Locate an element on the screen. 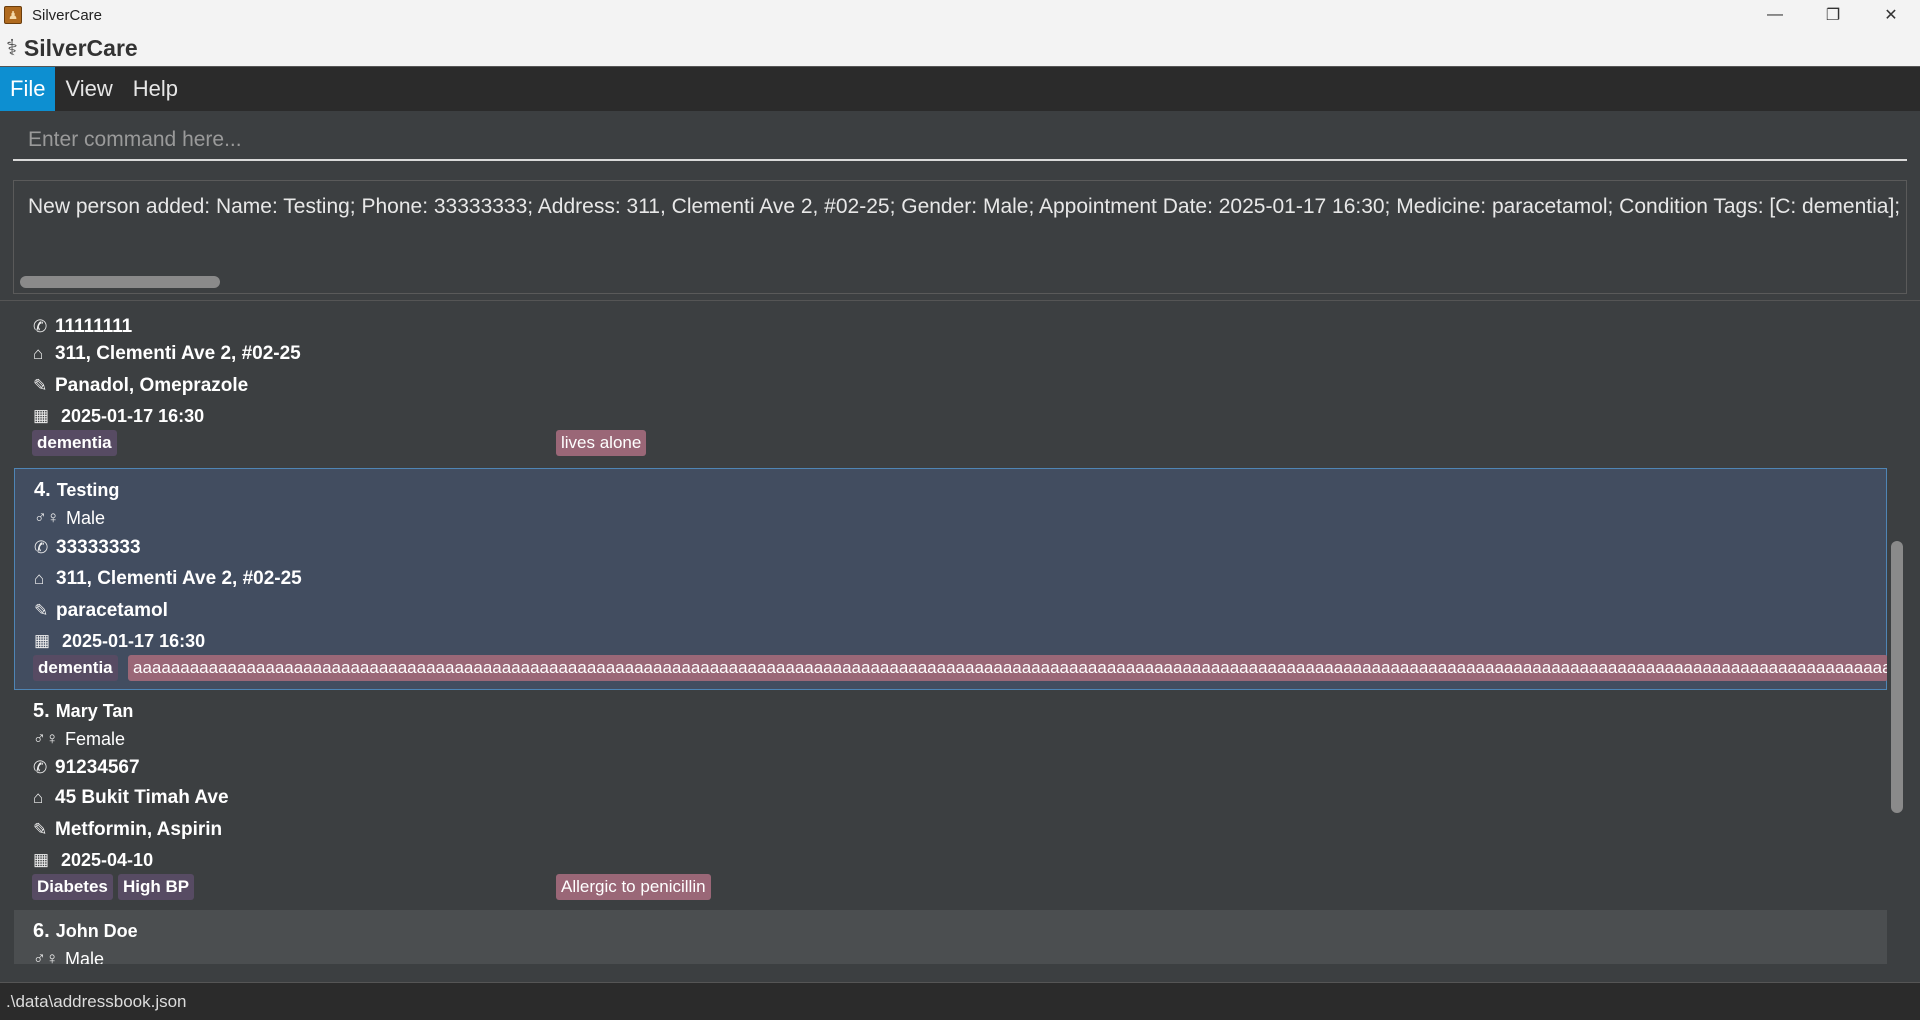 The width and height of the screenshot is (1920, 1020). gender-value: Female is located at coordinates (95, 738).